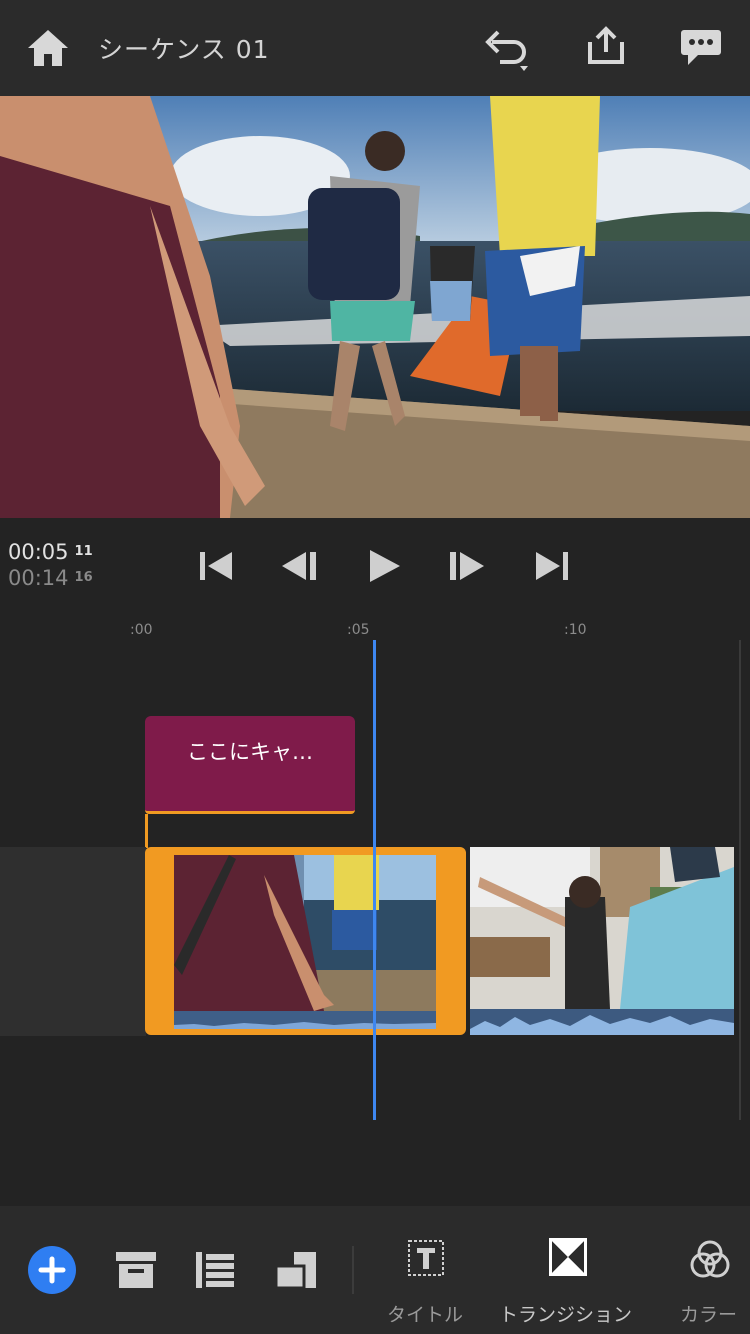 The image size is (750, 1334). I want to click on bottom-toolbar: タイトル トランジション カラー, so click(375, 1270).